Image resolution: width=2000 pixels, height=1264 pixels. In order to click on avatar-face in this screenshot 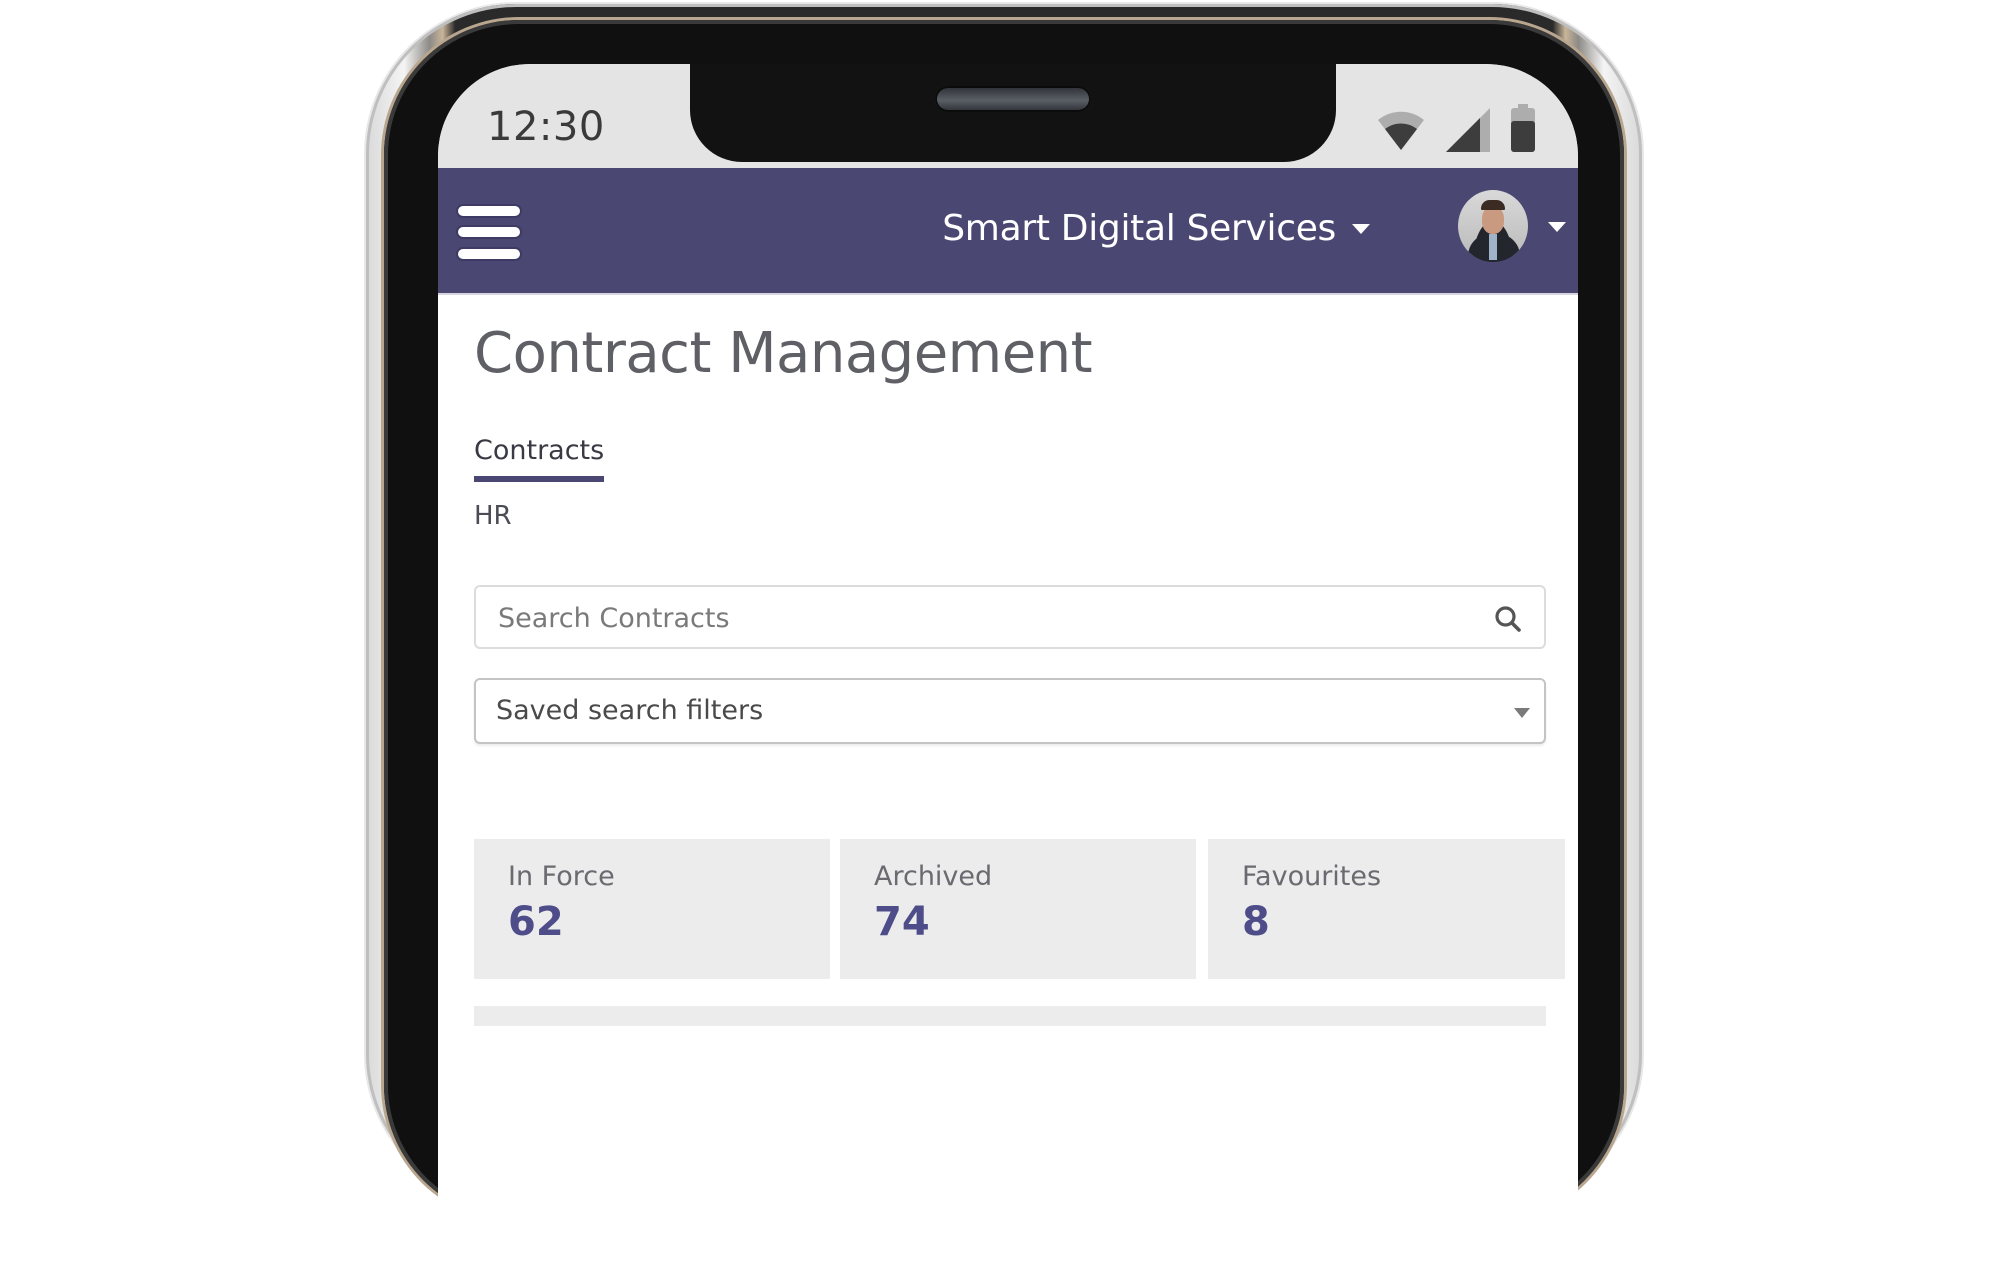, I will do `click(1493, 220)`.